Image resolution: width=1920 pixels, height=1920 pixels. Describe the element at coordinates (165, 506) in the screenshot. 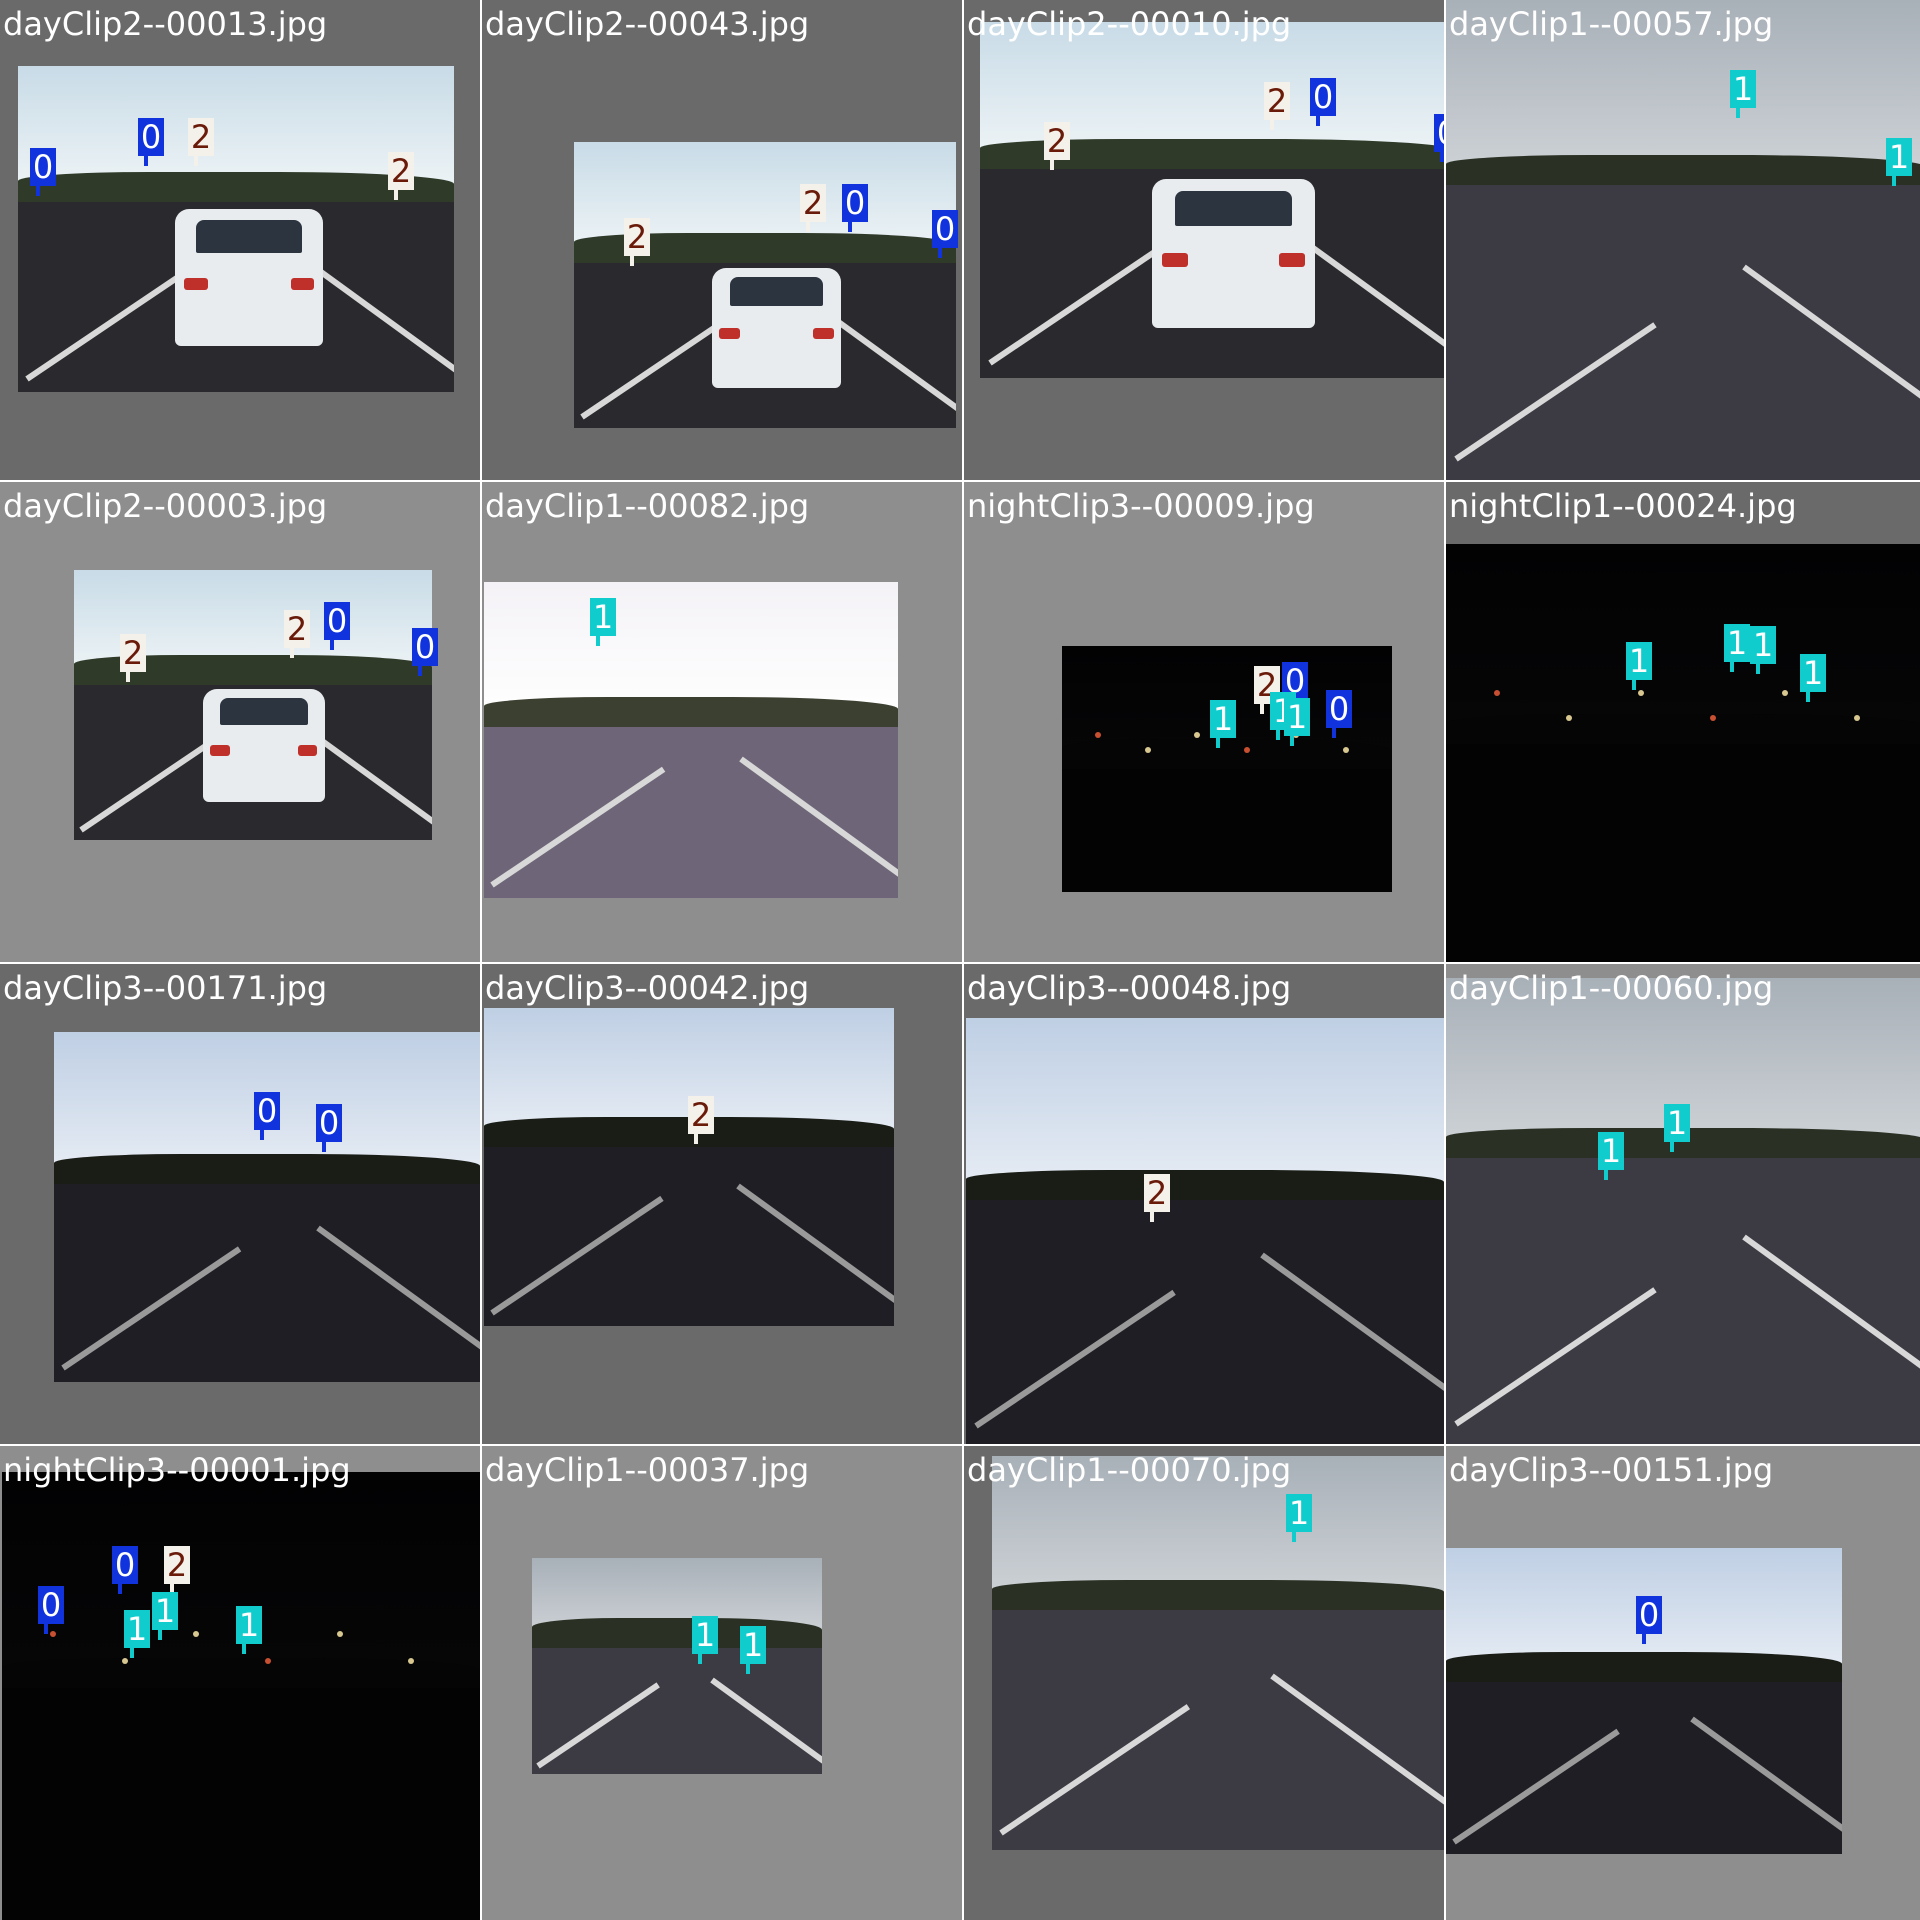

I see `image-filename: dayClip2--00003.jpg` at that location.